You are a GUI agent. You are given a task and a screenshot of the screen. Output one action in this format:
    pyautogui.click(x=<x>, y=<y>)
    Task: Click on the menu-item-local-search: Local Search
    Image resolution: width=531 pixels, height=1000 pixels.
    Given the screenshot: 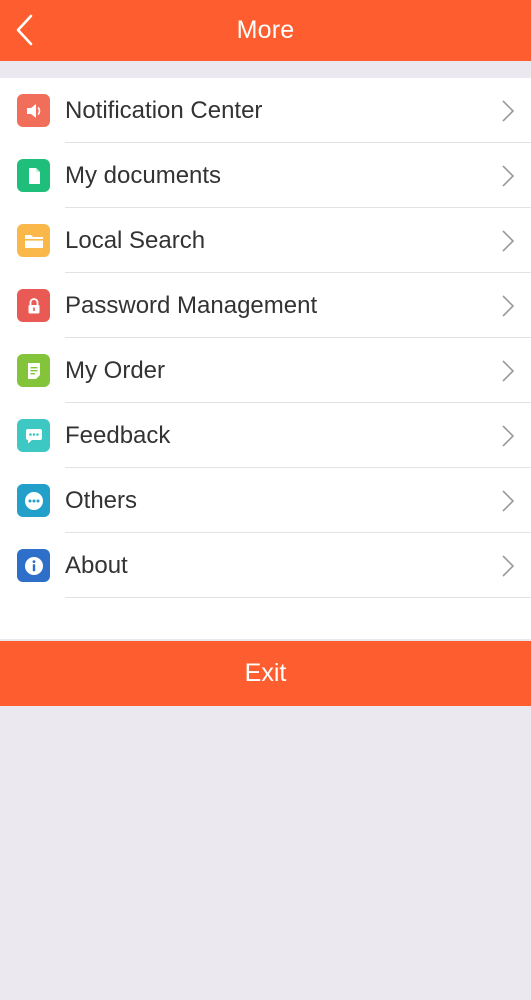 What is the action you would take?
    pyautogui.click(x=265, y=240)
    